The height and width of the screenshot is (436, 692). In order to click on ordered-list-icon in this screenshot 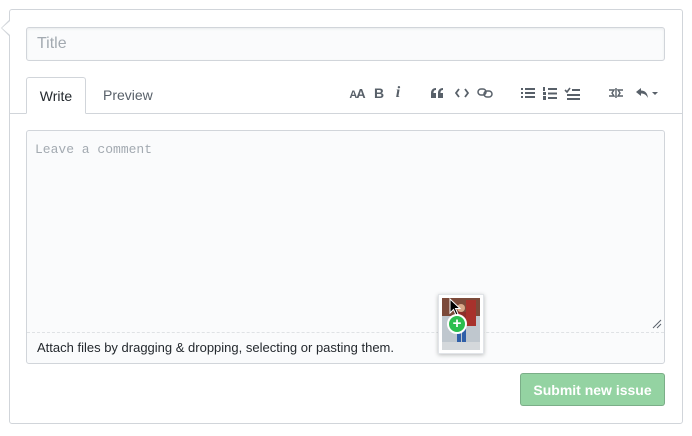, I will do `click(550, 93)`.